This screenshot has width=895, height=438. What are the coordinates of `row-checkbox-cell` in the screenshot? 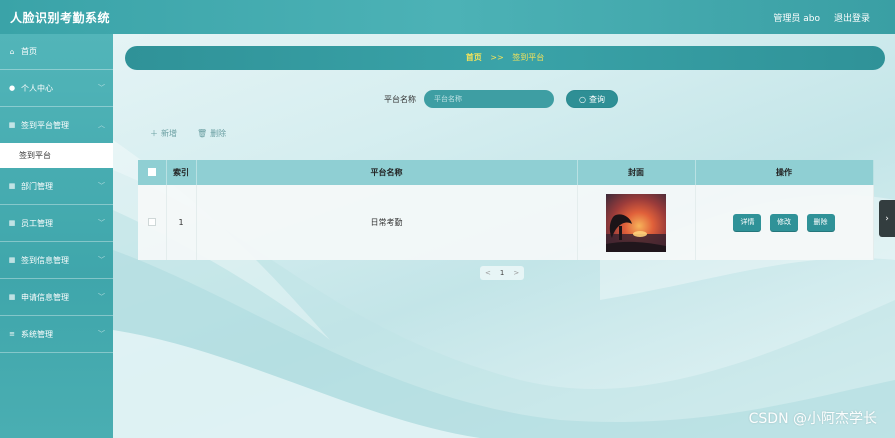 It's located at (152, 222).